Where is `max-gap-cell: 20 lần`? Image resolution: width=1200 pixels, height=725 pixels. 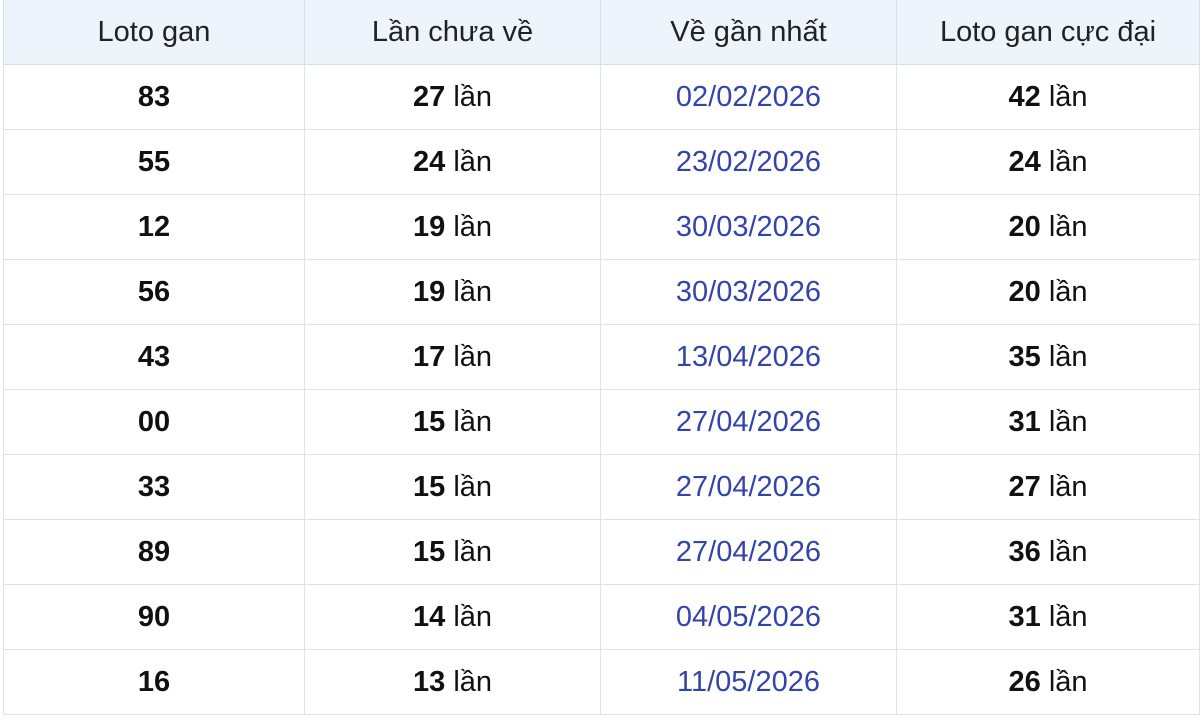
max-gap-cell: 20 lần is located at coordinates (1048, 292).